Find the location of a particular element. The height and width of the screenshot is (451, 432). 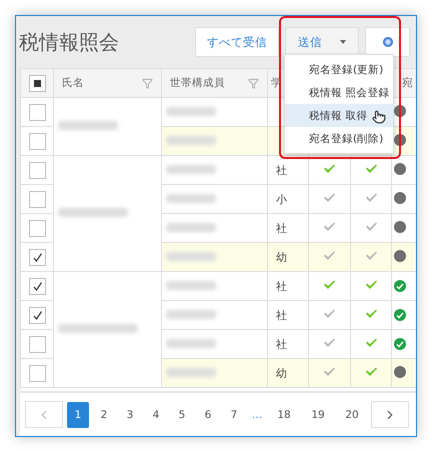

page-button: 6 is located at coordinates (208, 415).